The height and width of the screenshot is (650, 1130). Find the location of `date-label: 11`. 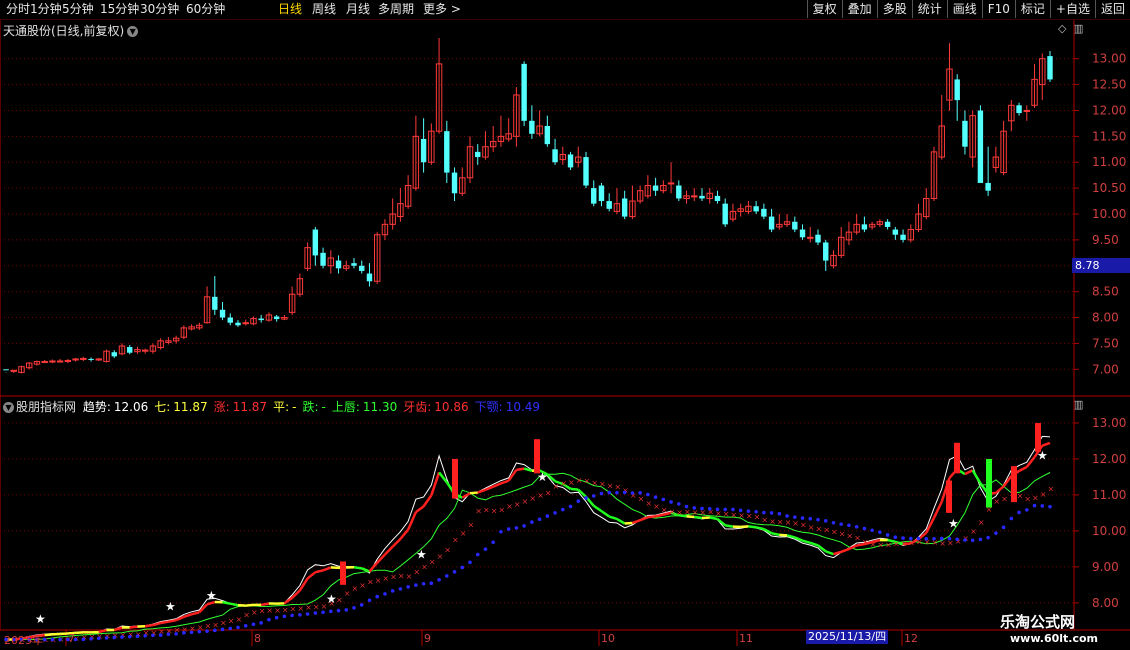

date-label: 11 is located at coordinates (746, 638).